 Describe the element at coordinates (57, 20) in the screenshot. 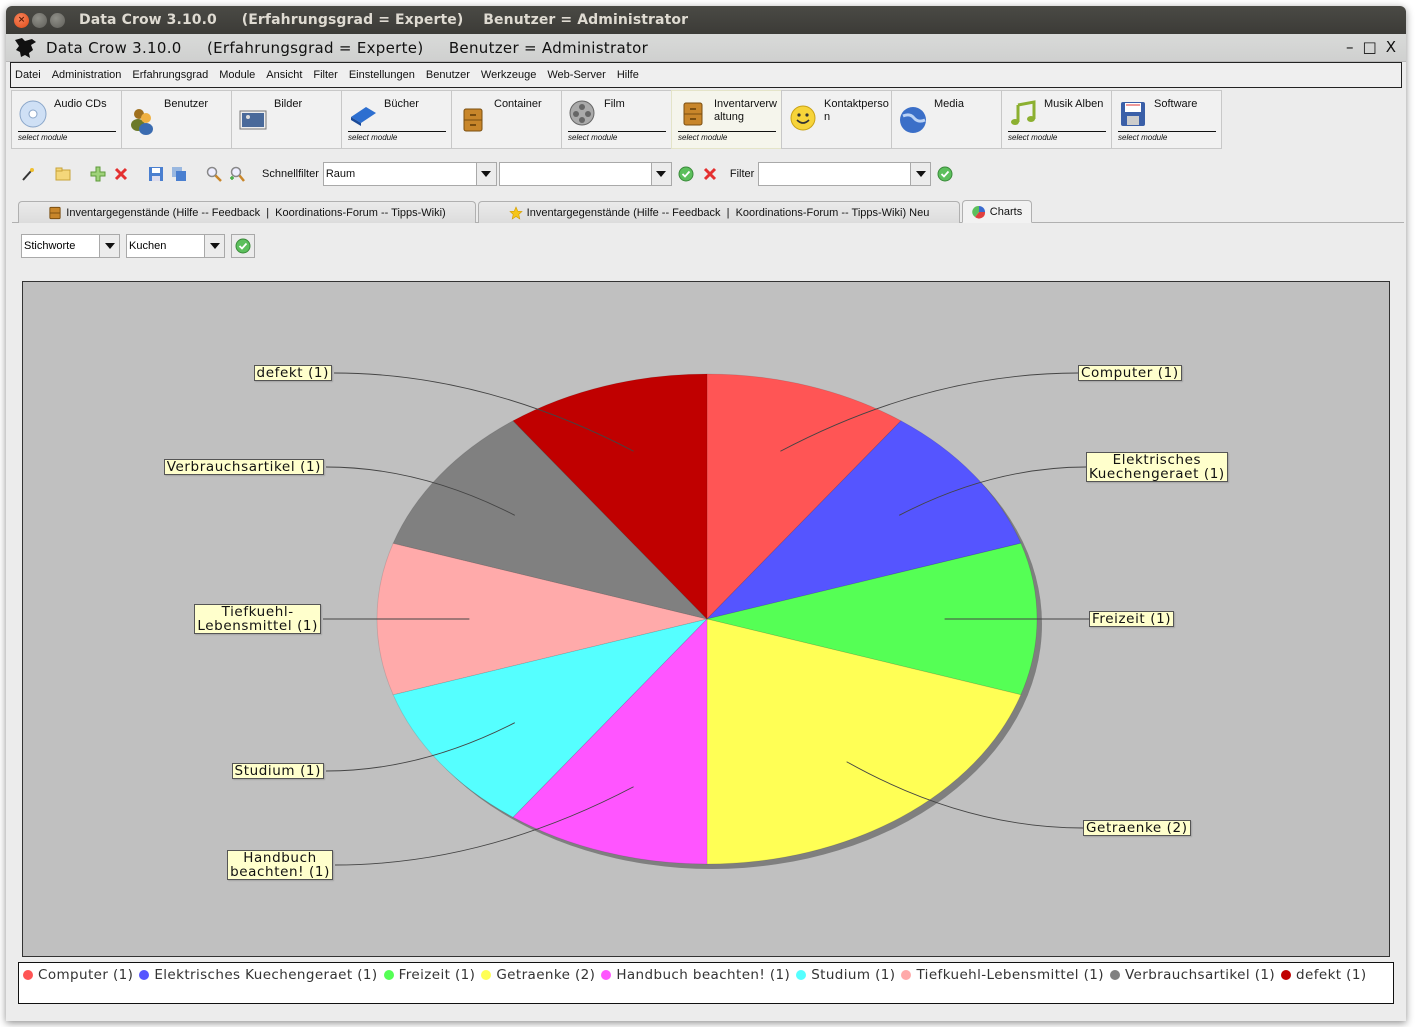

I see `os-maximize-button` at that location.